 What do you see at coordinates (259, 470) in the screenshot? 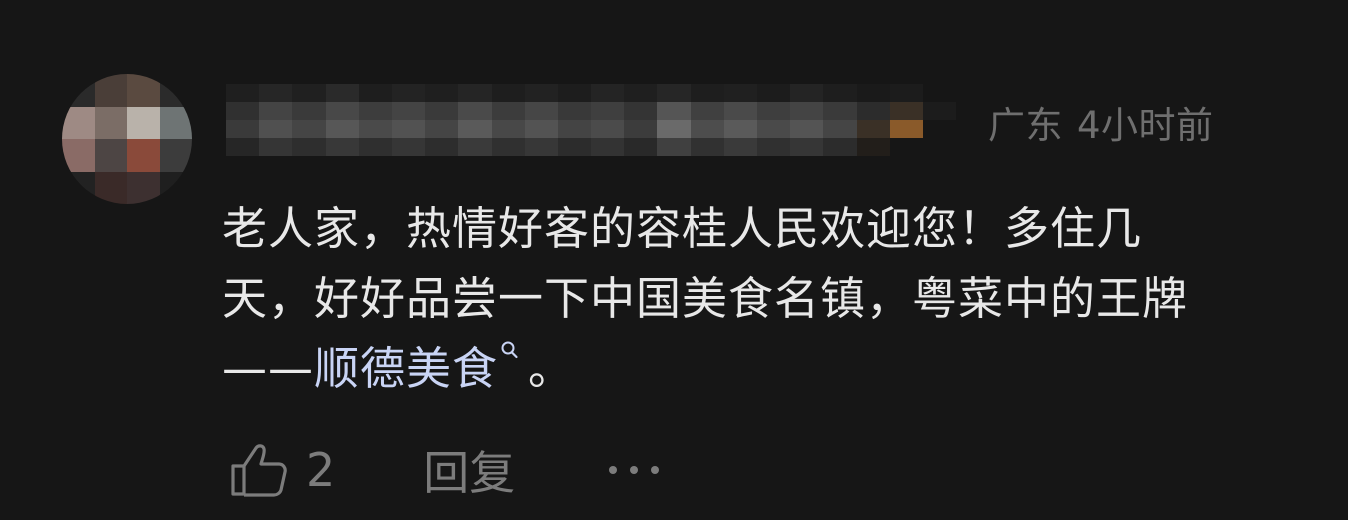
I see `thumbs-up-icon` at bounding box center [259, 470].